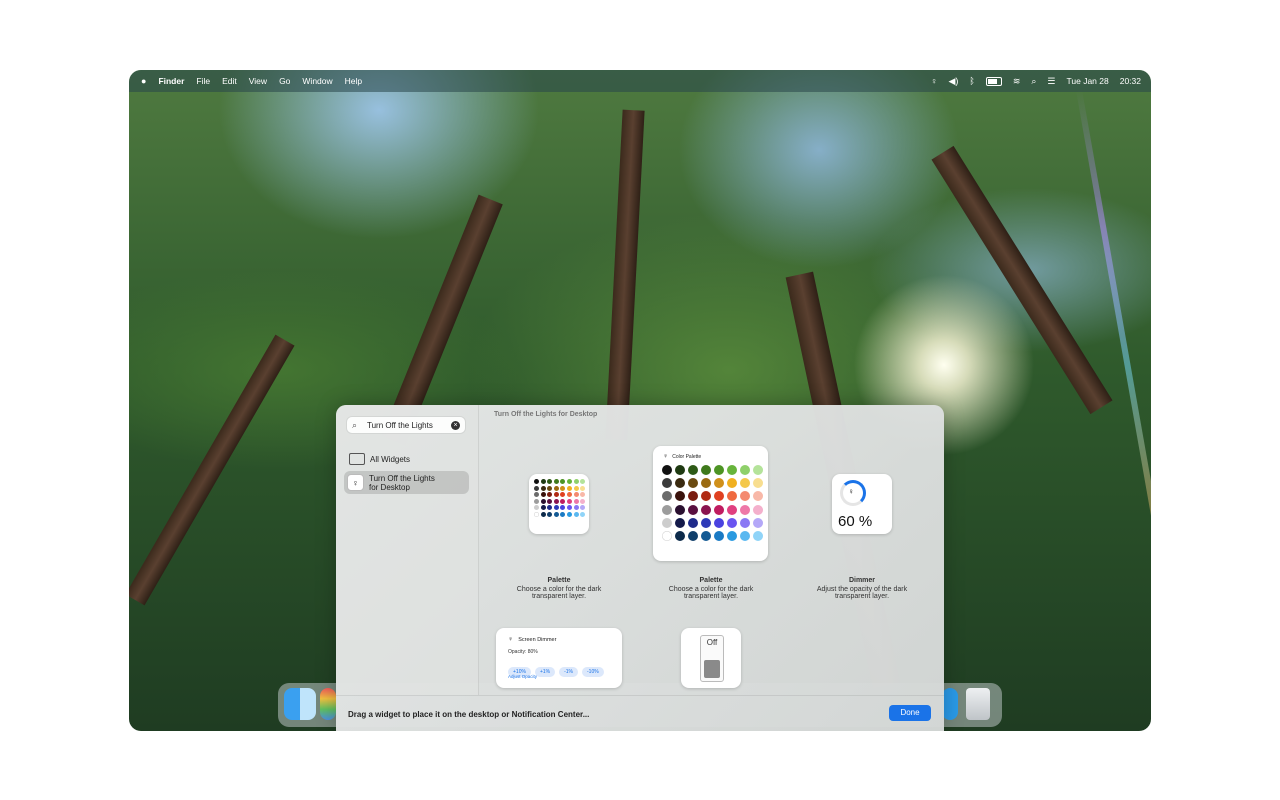  I want to click on toggle-widget: Off, so click(711, 658).